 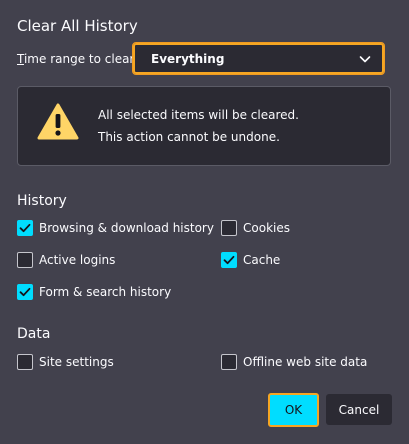 I want to click on time-range-value: Everything, so click(x=188, y=59).